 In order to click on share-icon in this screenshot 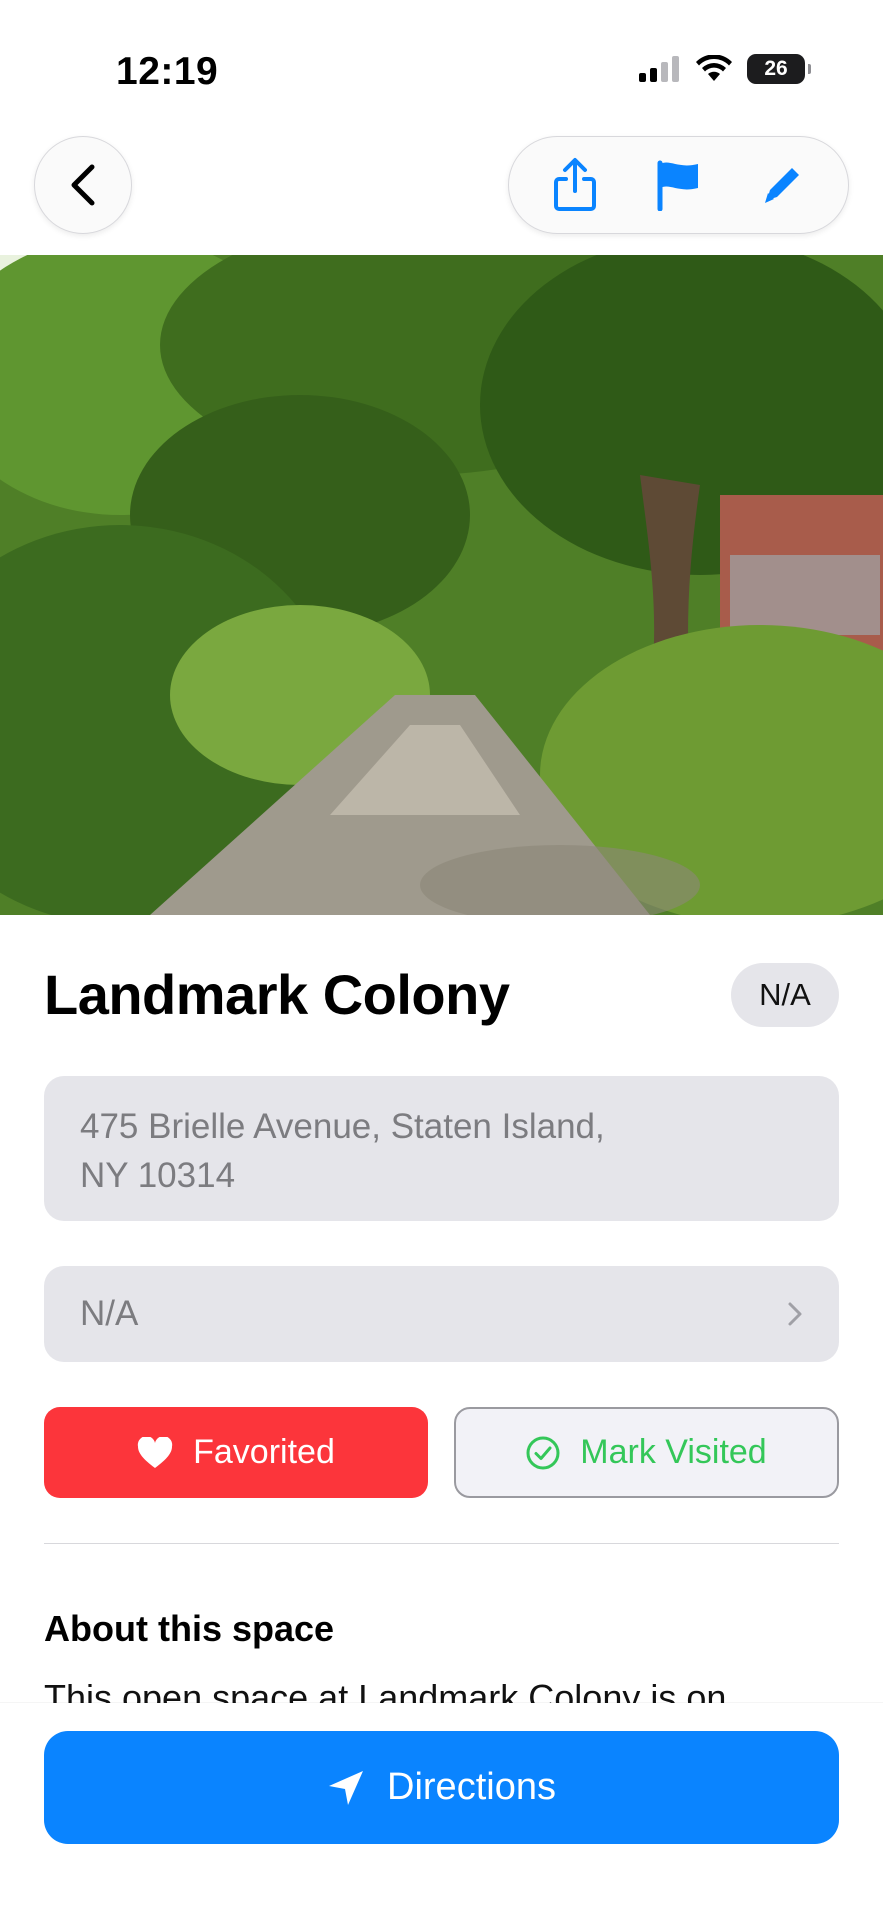, I will do `click(574, 184)`.